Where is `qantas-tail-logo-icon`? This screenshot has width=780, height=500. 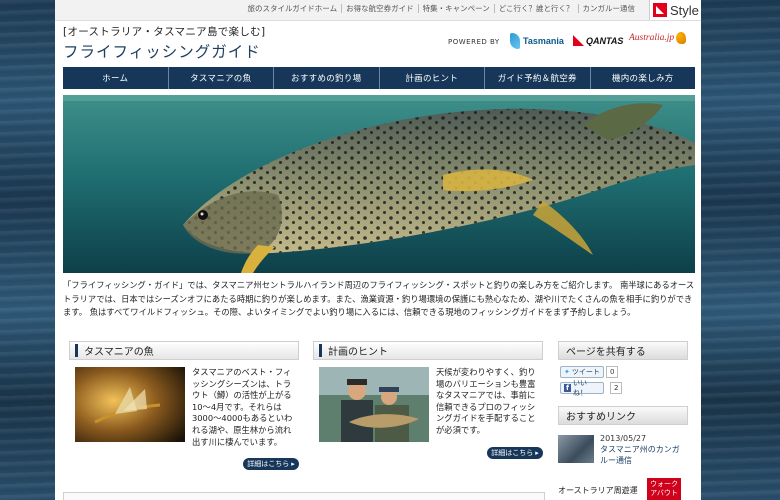
qantas-tail-logo-icon is located at coordinates (578, 40).